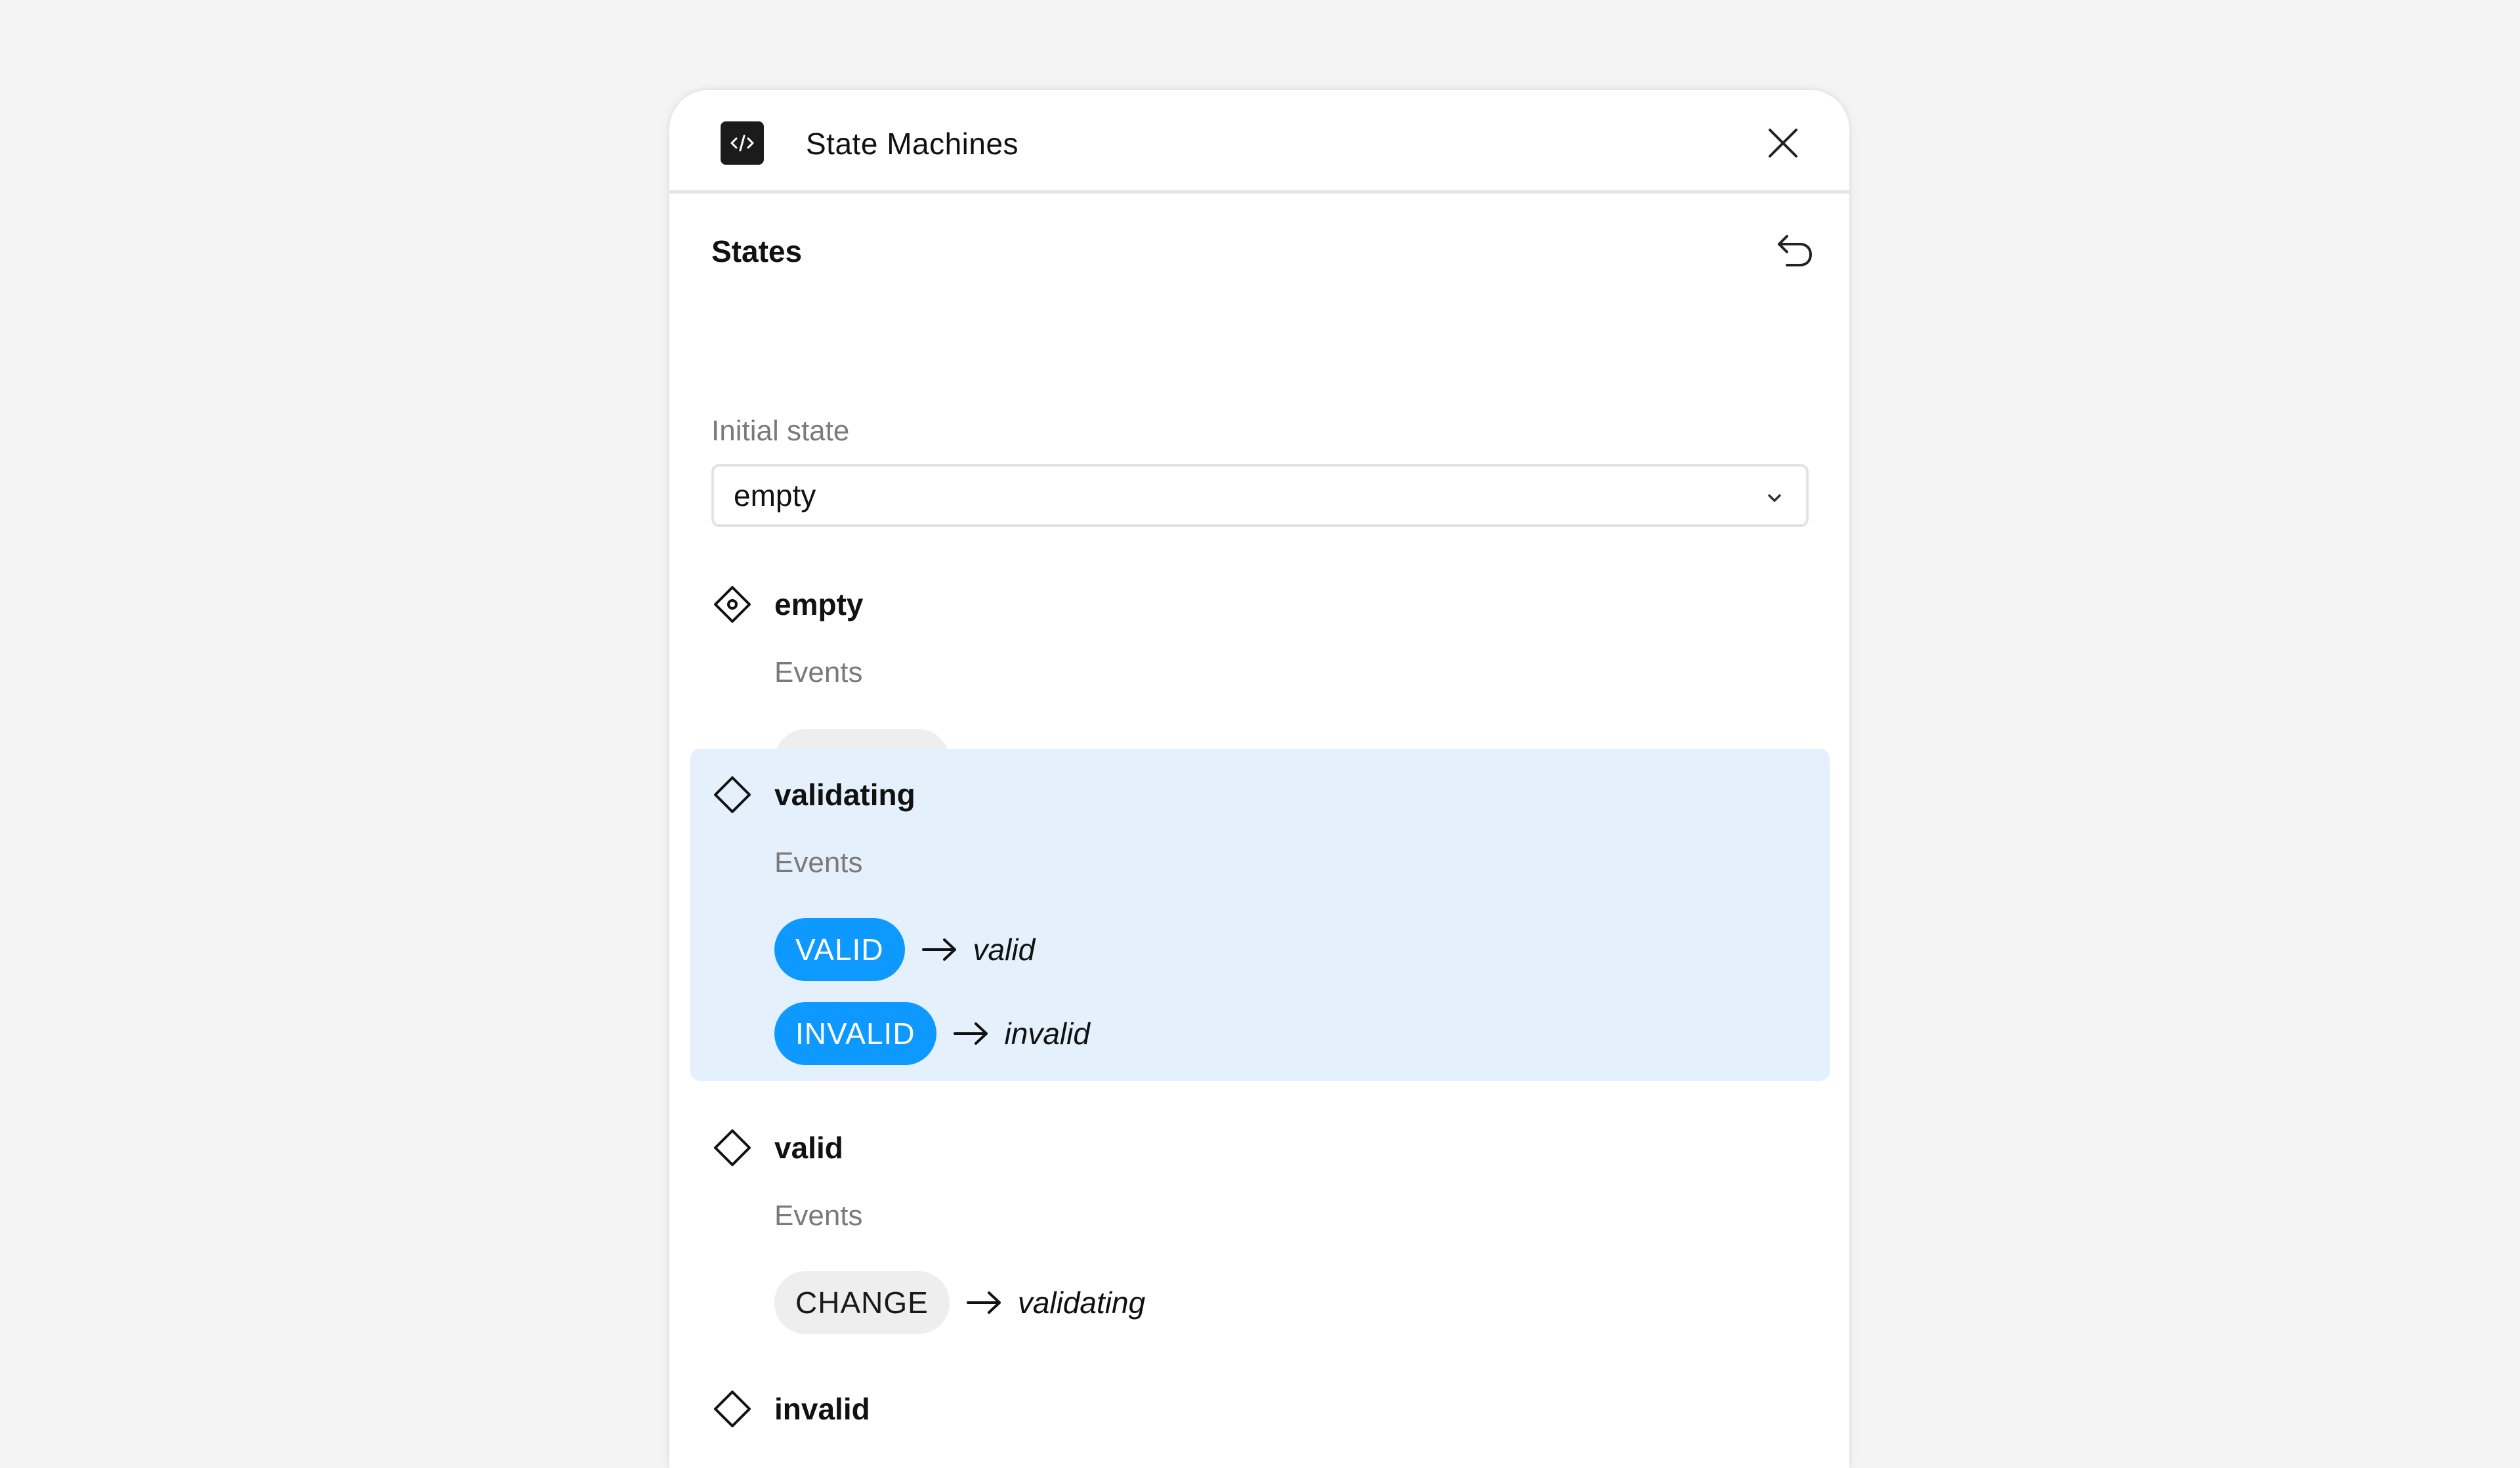 This screenshot has height=1468, width=2520. I want to click on state-name: empty, so click(819, 604).